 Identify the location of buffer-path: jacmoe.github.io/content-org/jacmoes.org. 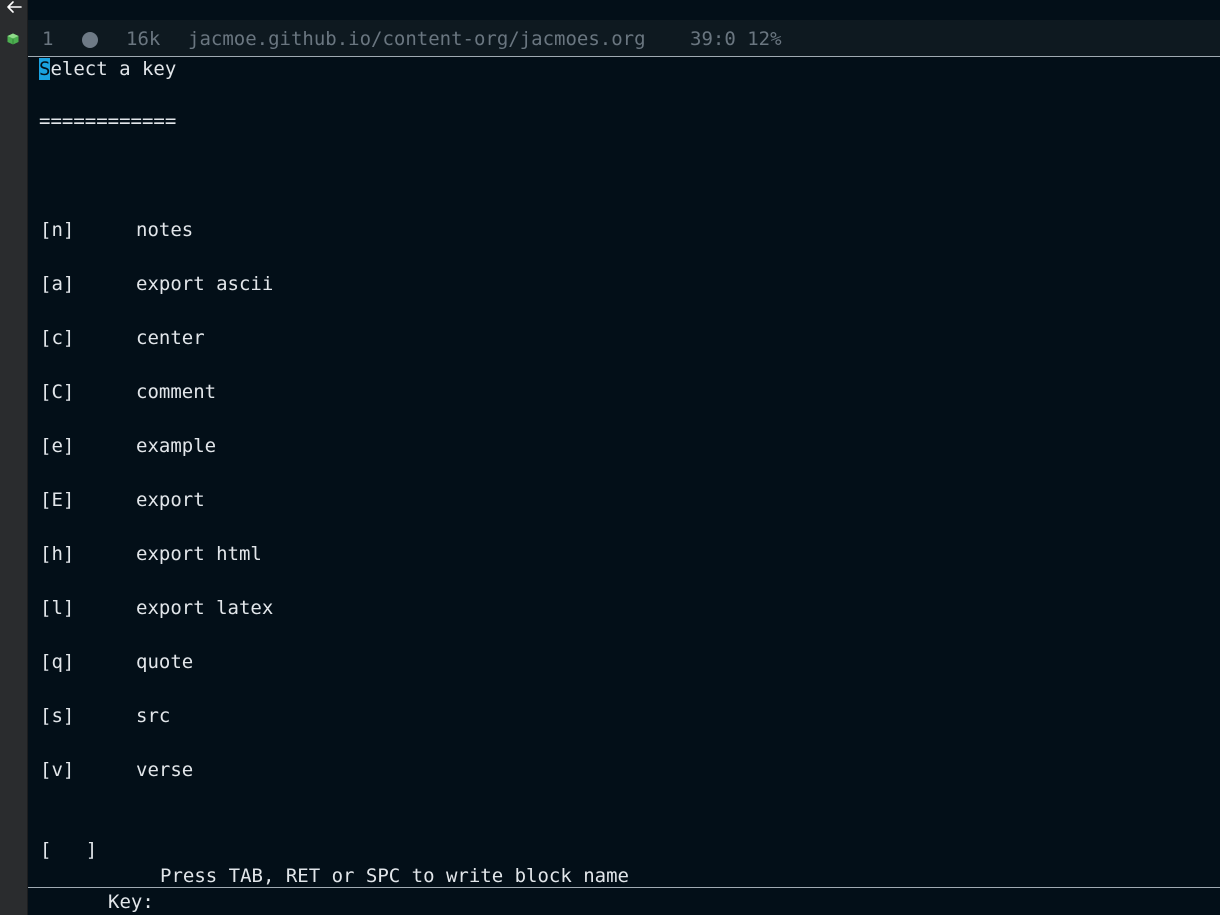
(417, 39).